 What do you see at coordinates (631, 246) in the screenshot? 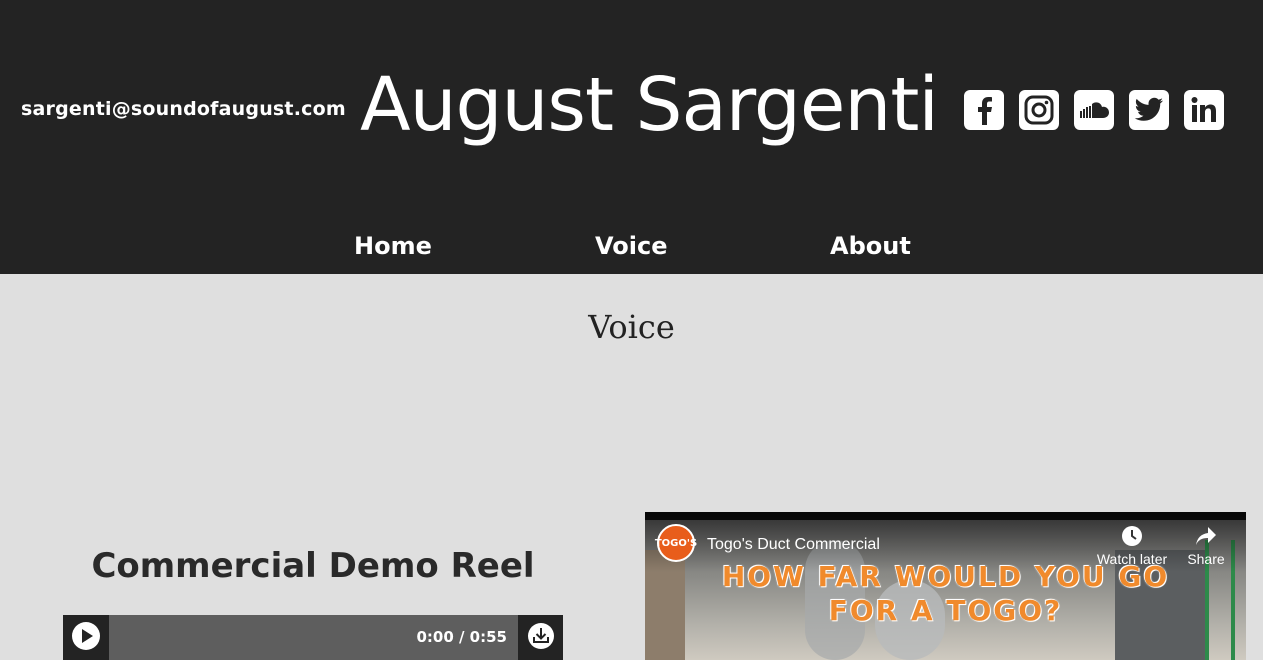
I see `nav-voice: Voice` at bounding box center [631, 246].